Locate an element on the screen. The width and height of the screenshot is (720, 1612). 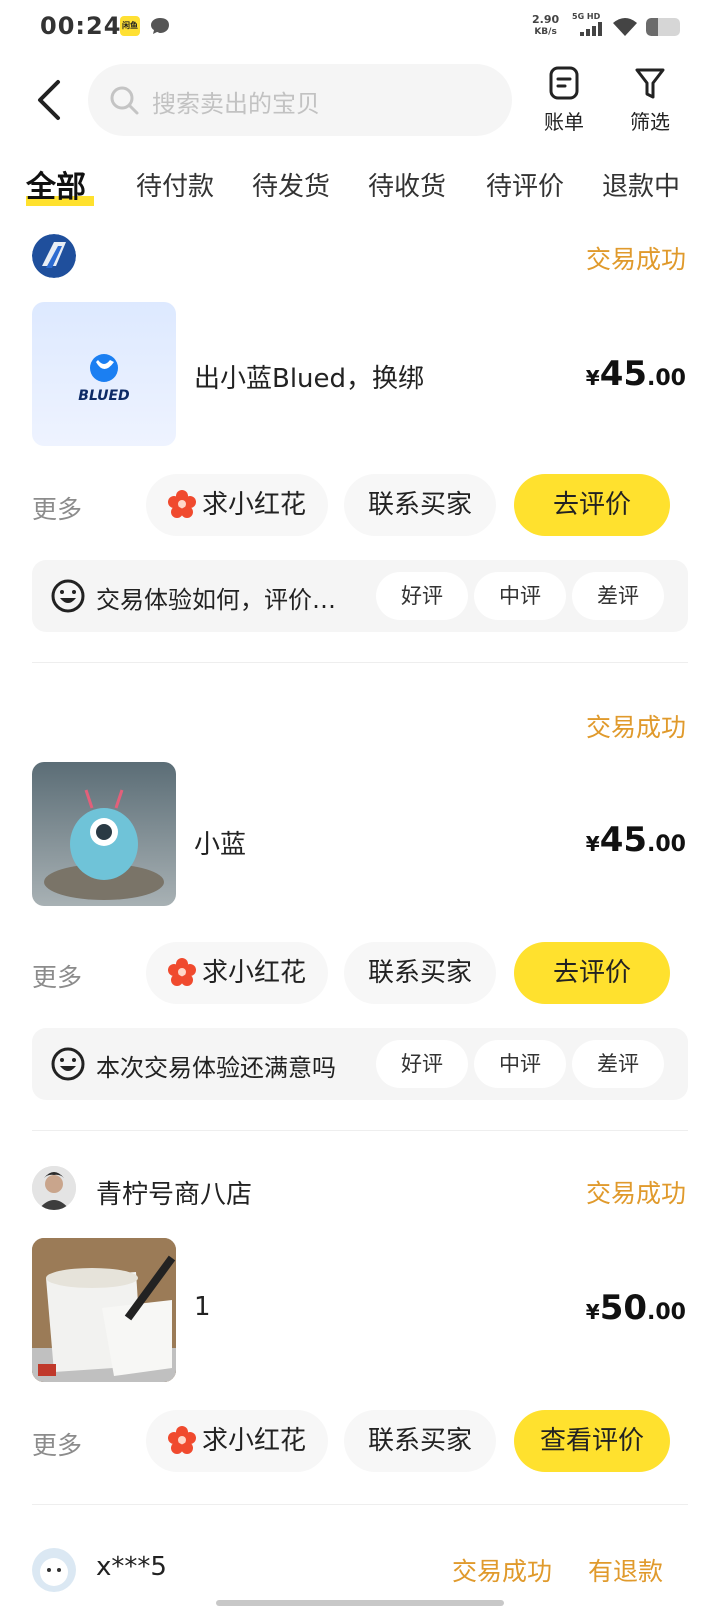
wifi-icon is located at coordinates (625, 27).